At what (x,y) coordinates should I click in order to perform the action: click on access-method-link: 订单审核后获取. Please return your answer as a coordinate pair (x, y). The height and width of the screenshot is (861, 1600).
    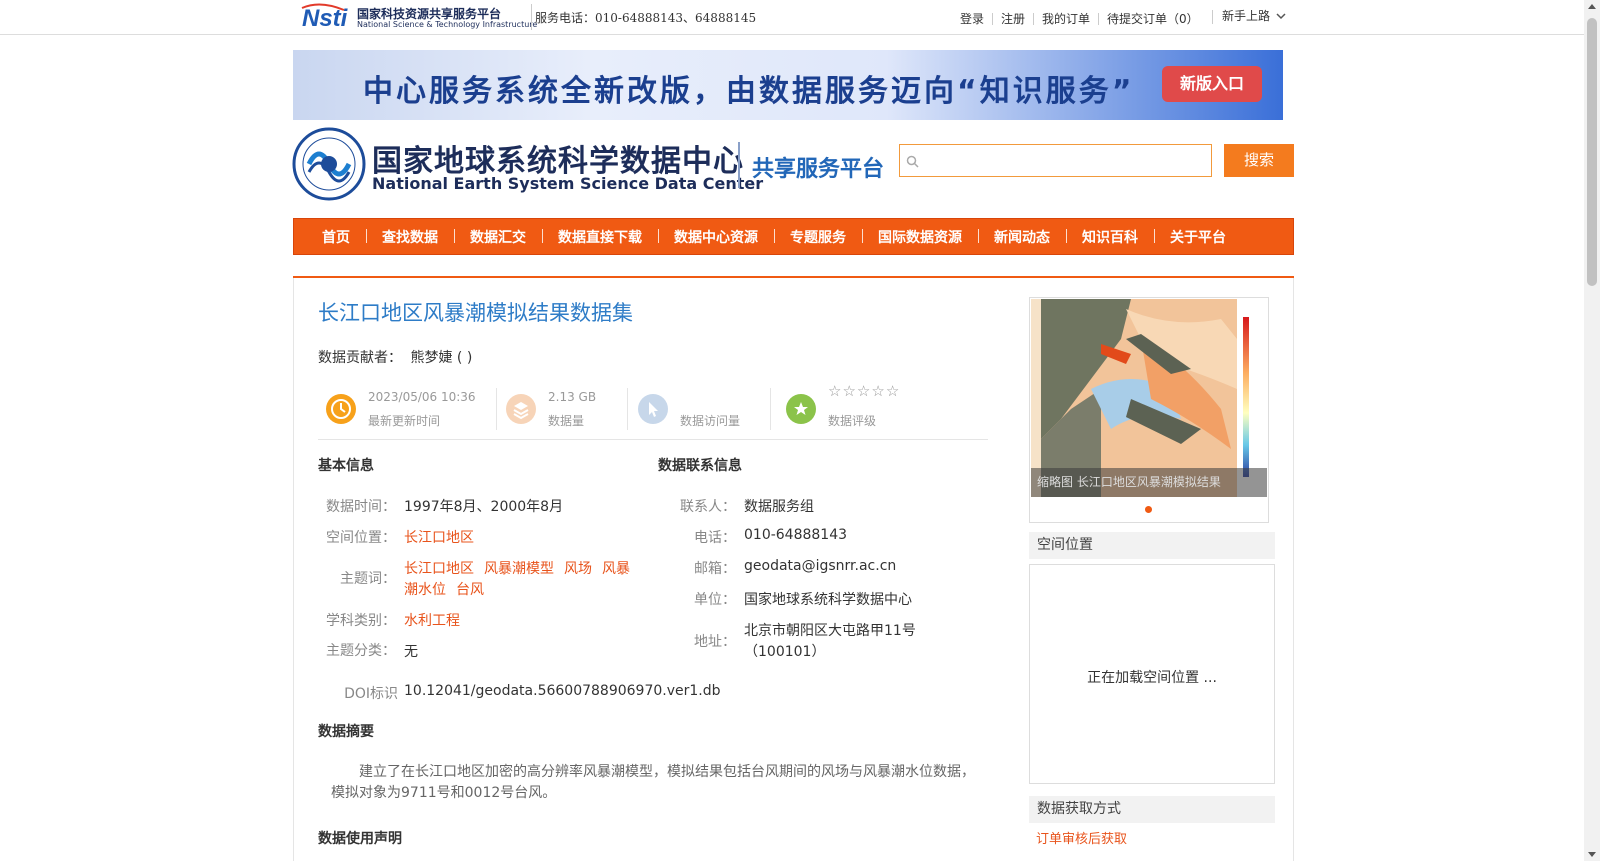
    Looking at the image, I should click on (1081, 837).